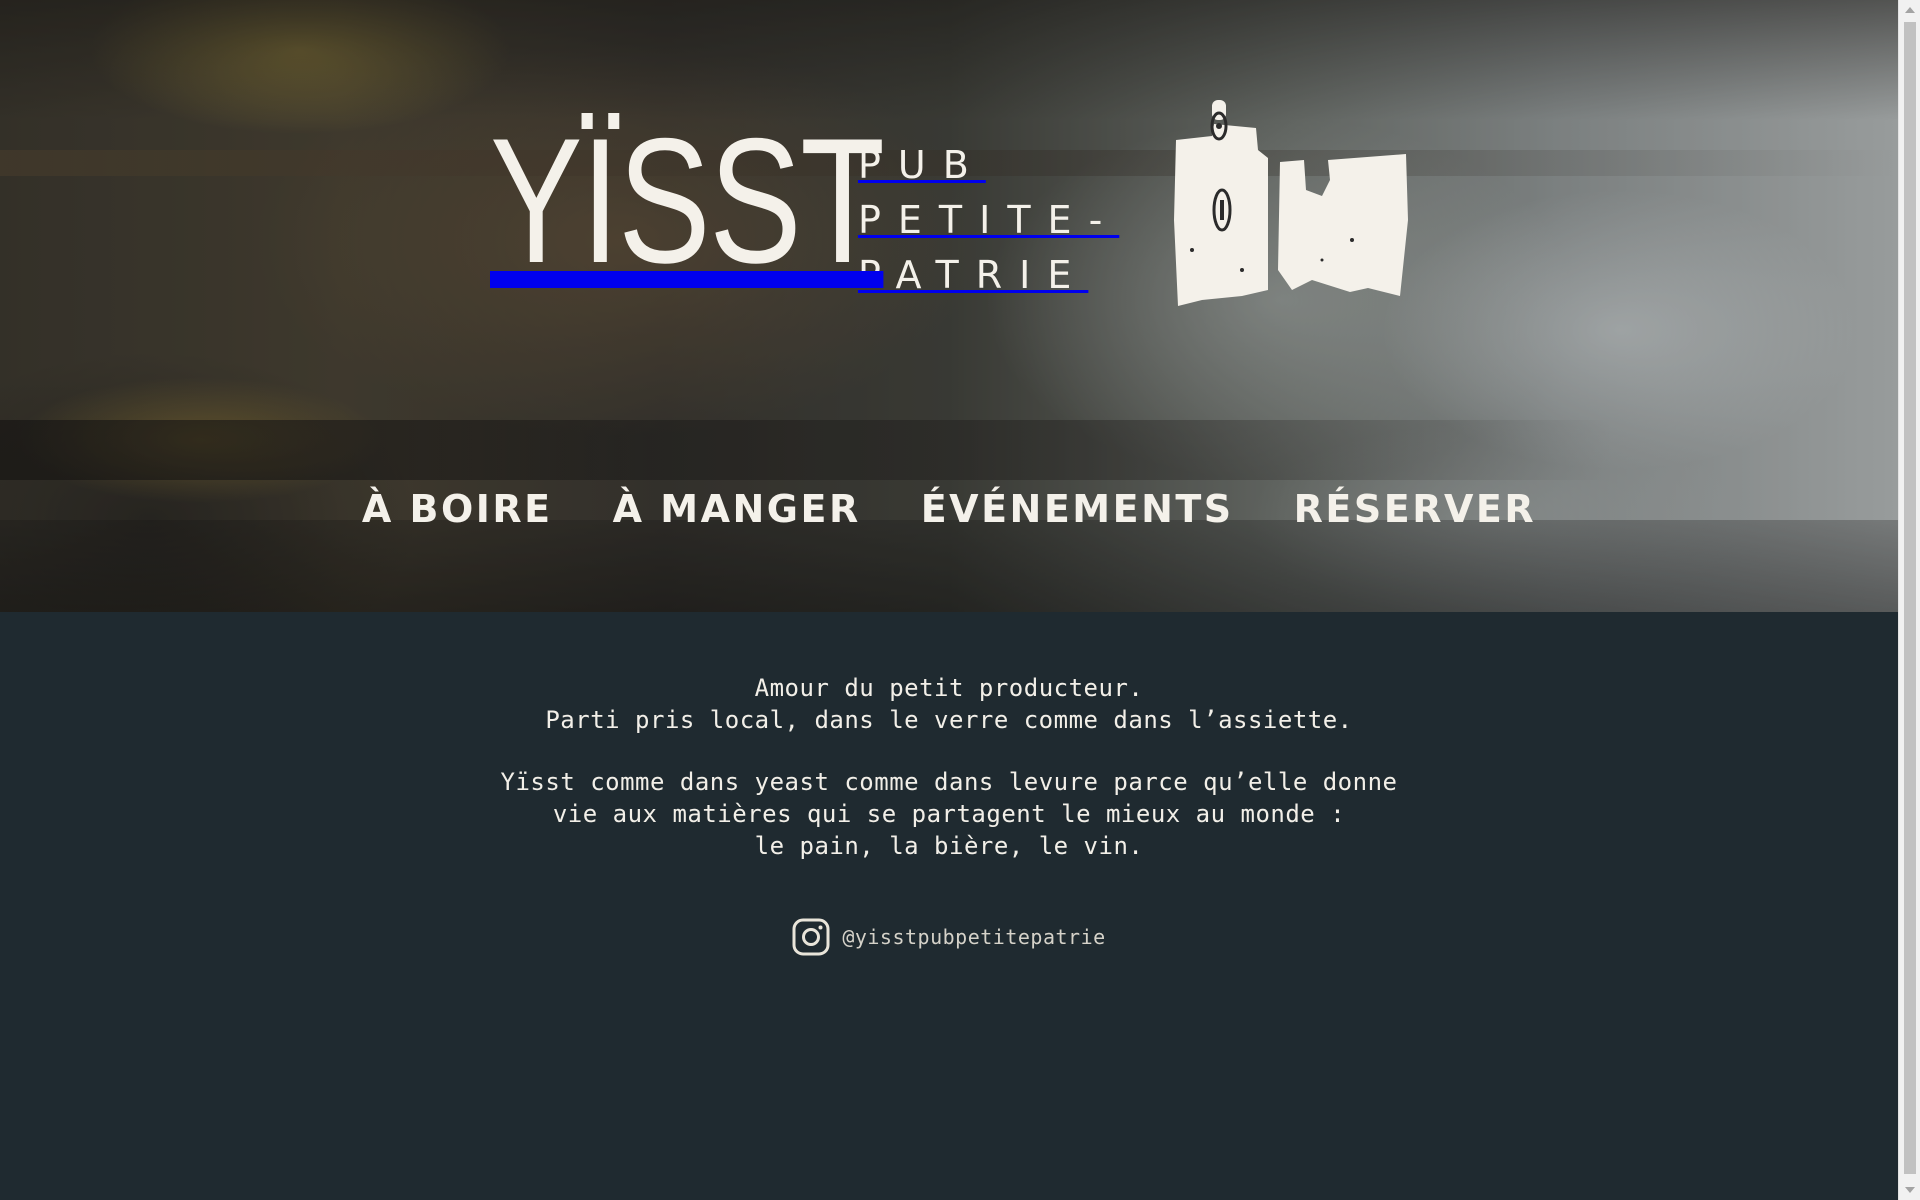  Describe the element at coordinates (1291, 203) in the screenshot. I see `boot-icon` at that location.